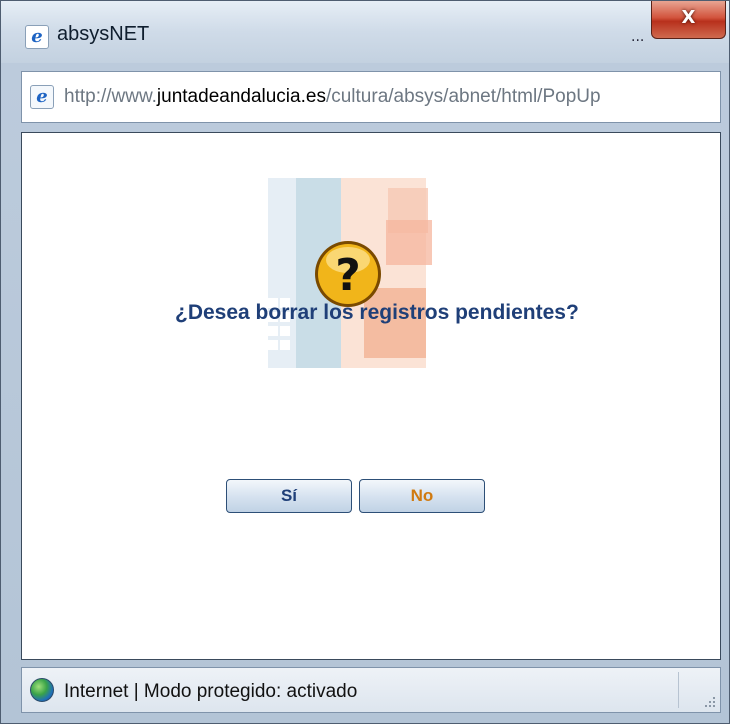  Describe the element at coordinates (211, 691) in the screenshot. I see `status-text: Internet | Modo protegido: activado` at that location.